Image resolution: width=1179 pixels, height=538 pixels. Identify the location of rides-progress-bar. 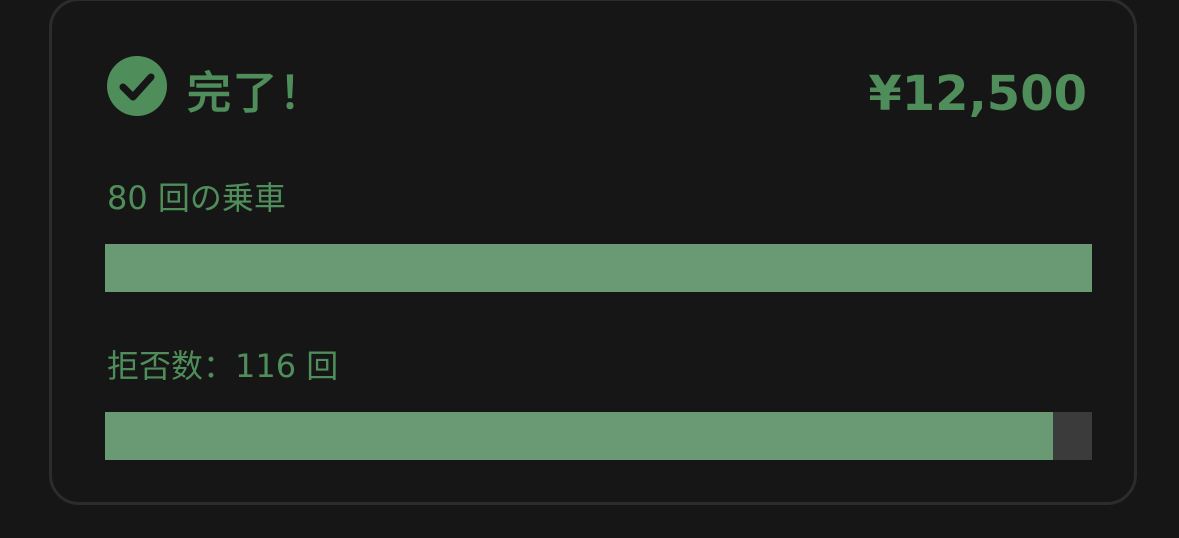
(598, 268).